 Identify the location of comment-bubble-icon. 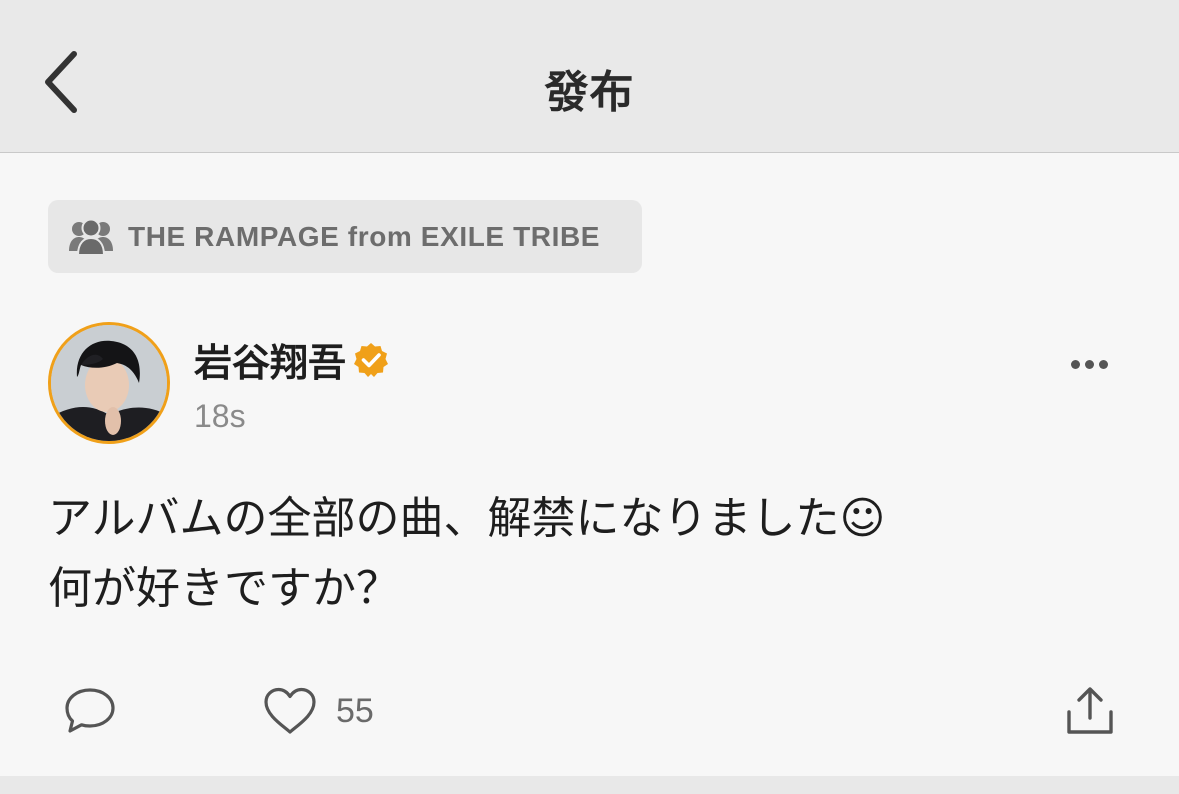
(90, 710).